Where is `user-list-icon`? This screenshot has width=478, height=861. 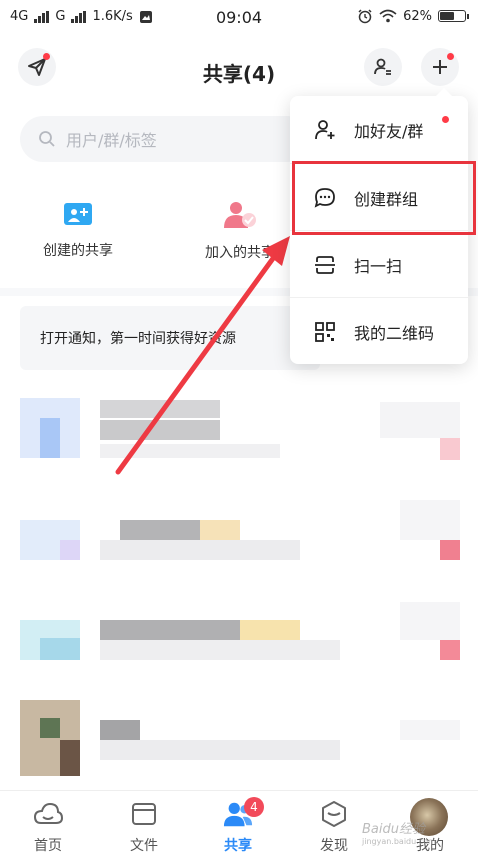
user-list-icon is located at coordinates (382, 66).